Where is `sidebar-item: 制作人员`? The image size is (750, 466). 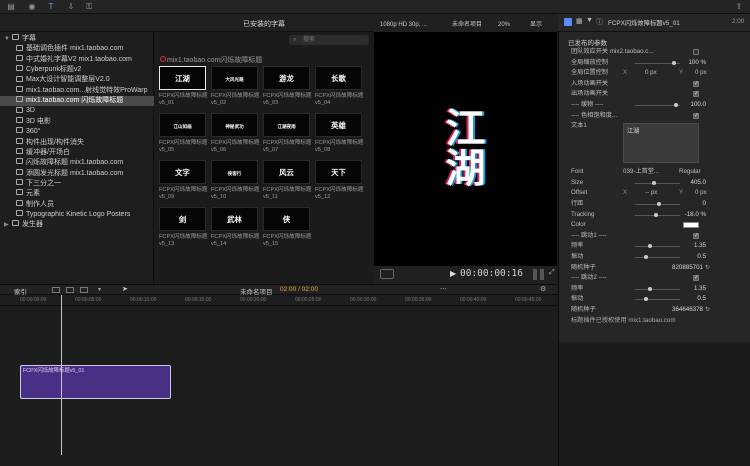
sidebar-item: 制作人员 is located at coordinates (77, 204).